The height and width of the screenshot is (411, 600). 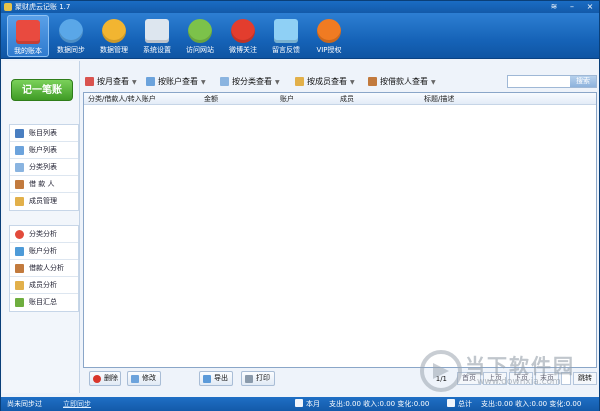 What do you see at coordinates (200, 31) in the screenshot?
I see `globe-icon` at bounding box center [200, 31].